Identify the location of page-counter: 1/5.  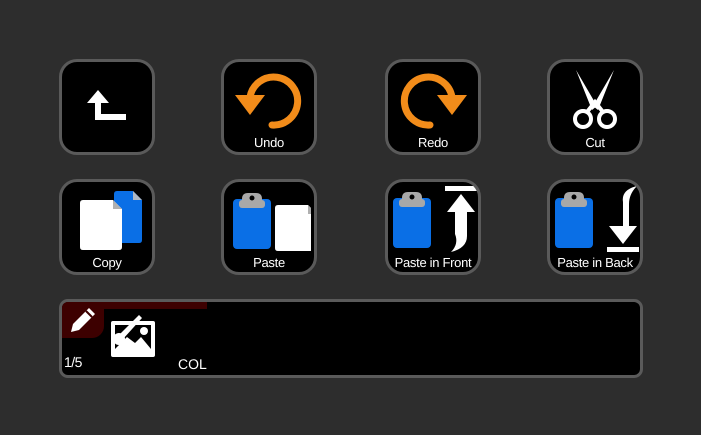
(73, 362).